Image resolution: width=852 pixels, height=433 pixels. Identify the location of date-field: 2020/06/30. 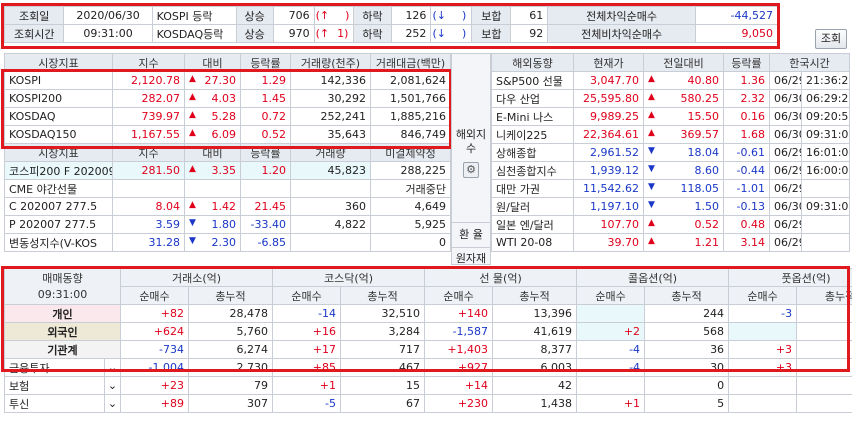
(108, 15).